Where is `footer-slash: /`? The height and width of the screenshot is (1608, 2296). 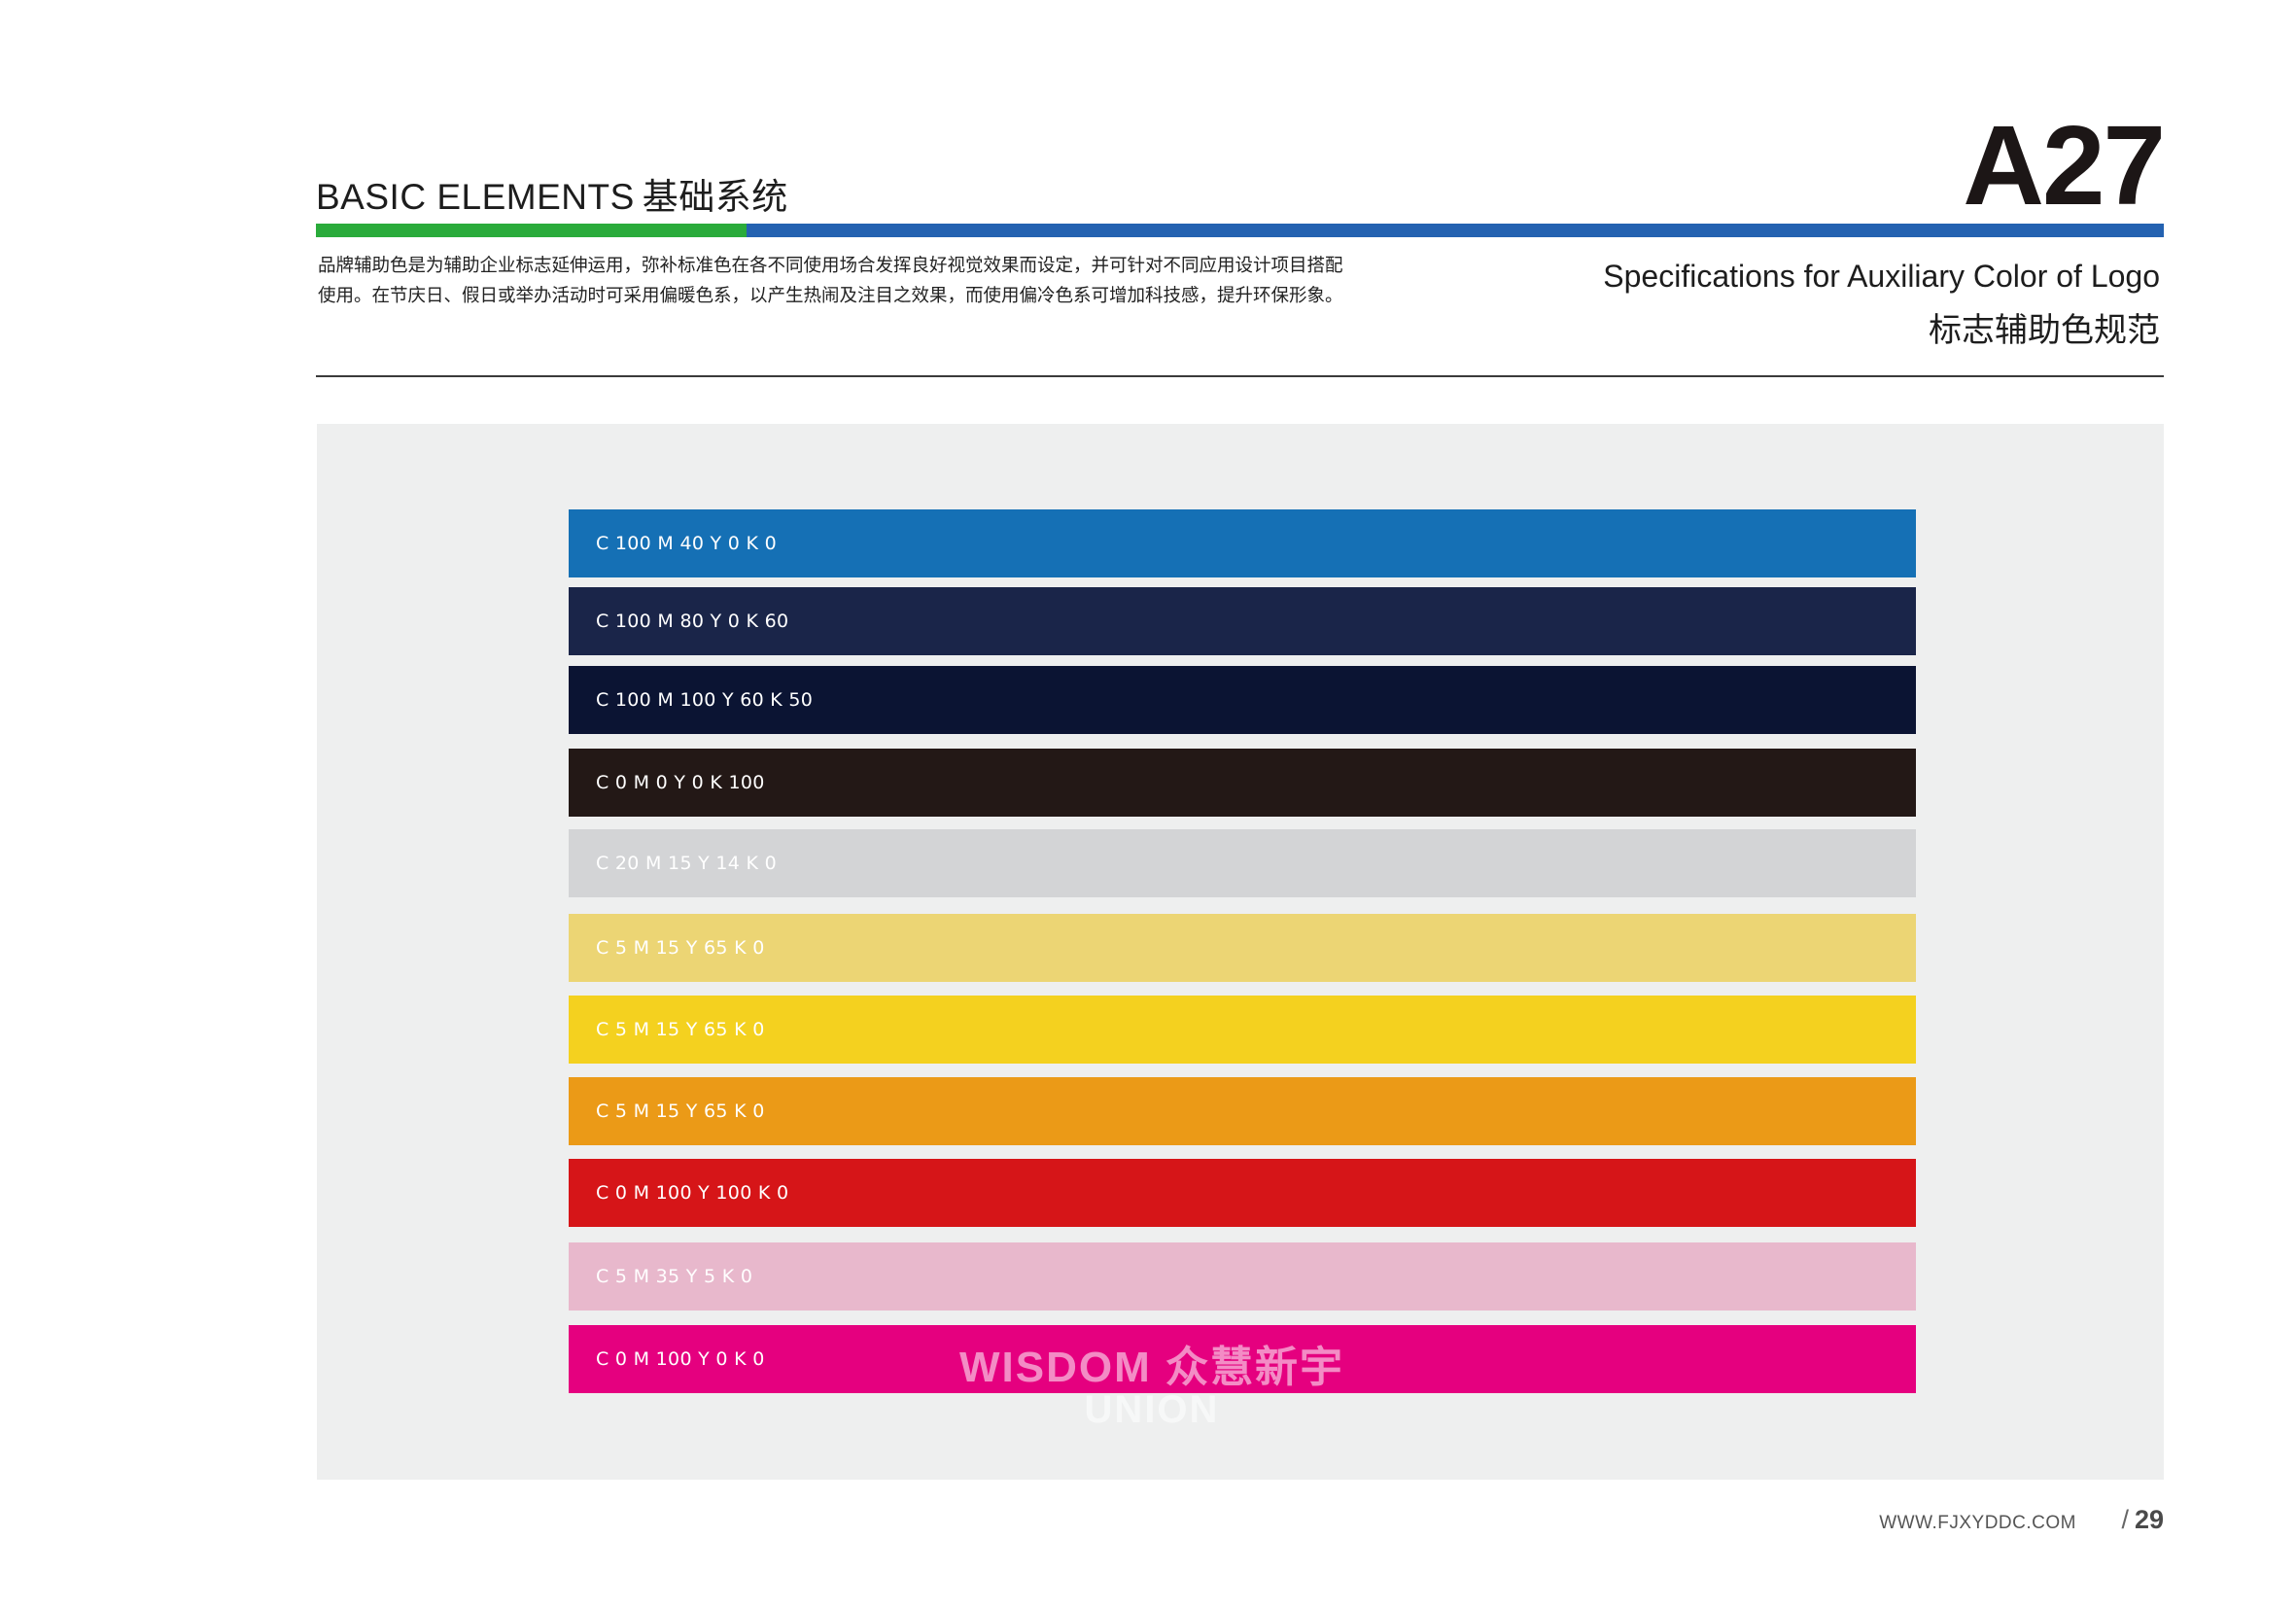 footer-slash: / is located at coordinates (2125, 1519).